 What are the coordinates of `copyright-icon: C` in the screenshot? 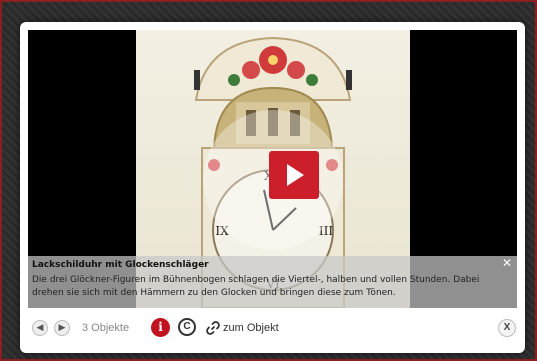 It's located at (187, 327).